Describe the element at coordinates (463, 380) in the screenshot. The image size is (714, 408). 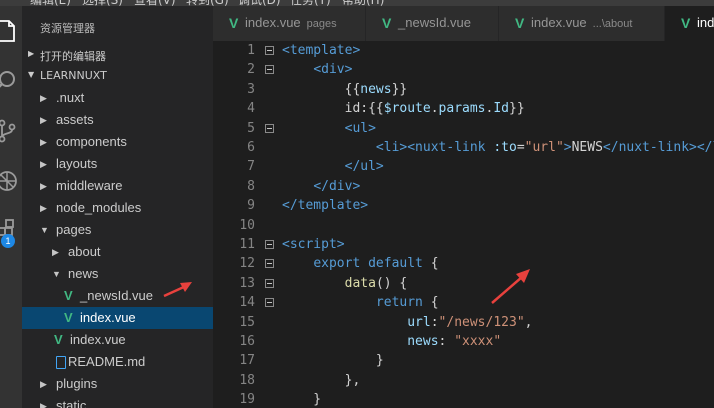
I see `code-line: 18 },` at that location.